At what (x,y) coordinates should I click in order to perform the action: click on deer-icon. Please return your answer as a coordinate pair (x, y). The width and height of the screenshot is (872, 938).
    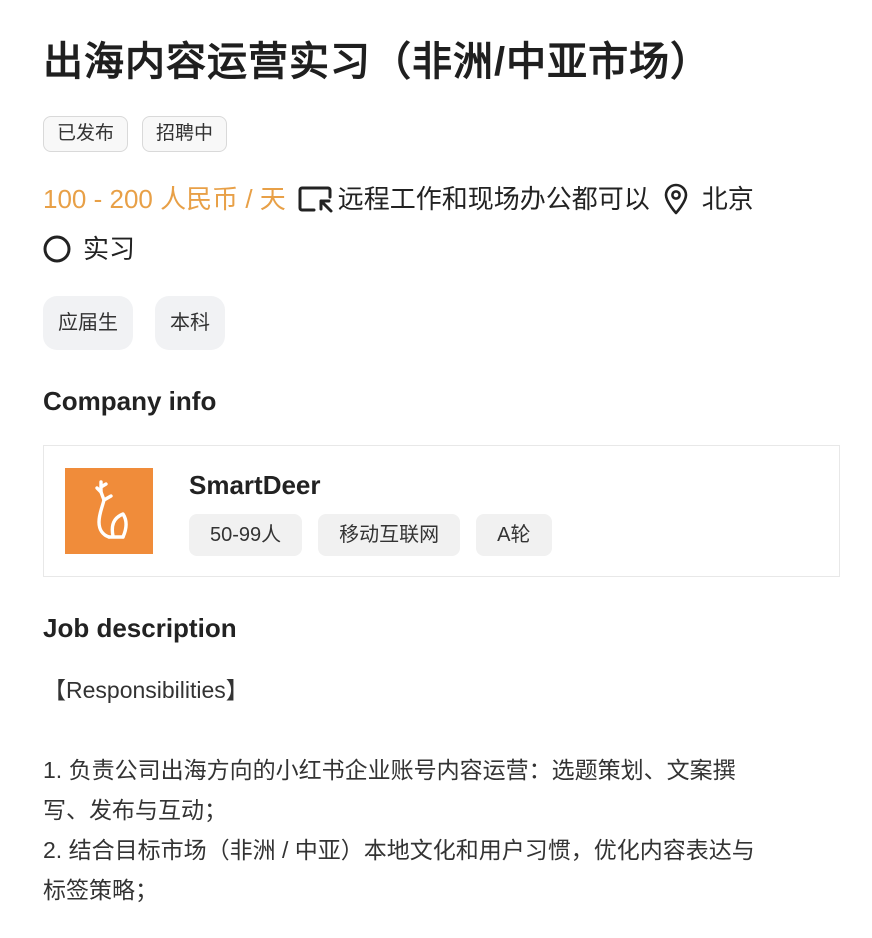
    Looking at the image, I should click on (111, 509).